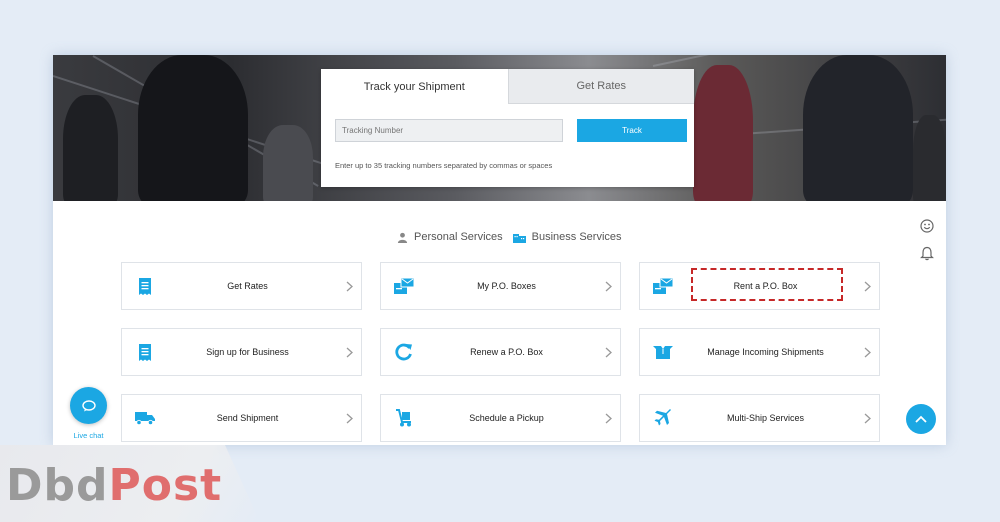 The height and width of the screenshot is (522, 1000). I want to click on services-toggle: Personal Services Business Services, so click(514, 237).